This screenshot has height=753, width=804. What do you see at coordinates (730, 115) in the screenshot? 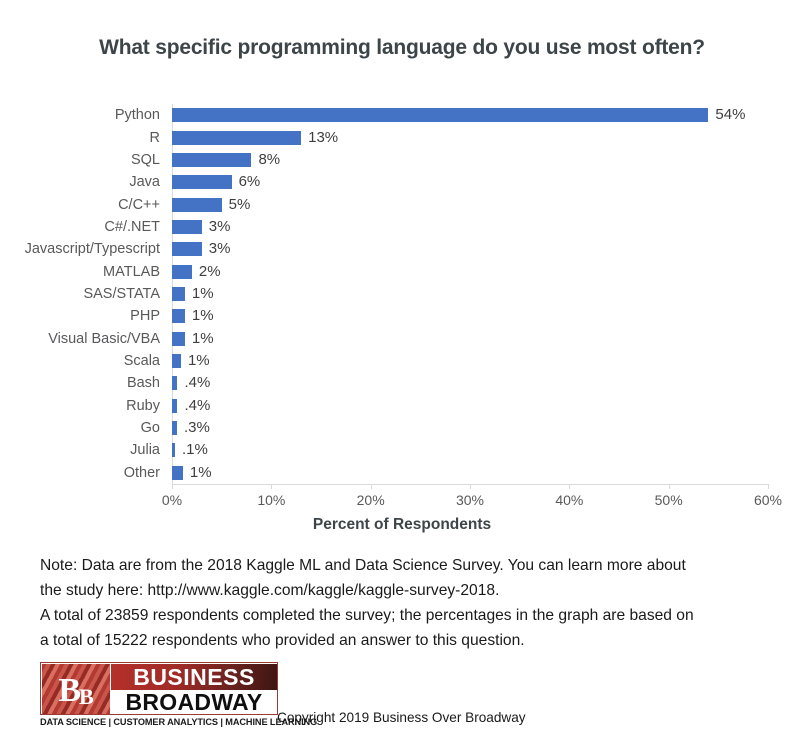
I see `bar-value-label: 54%` at bounding box center [730, 115].